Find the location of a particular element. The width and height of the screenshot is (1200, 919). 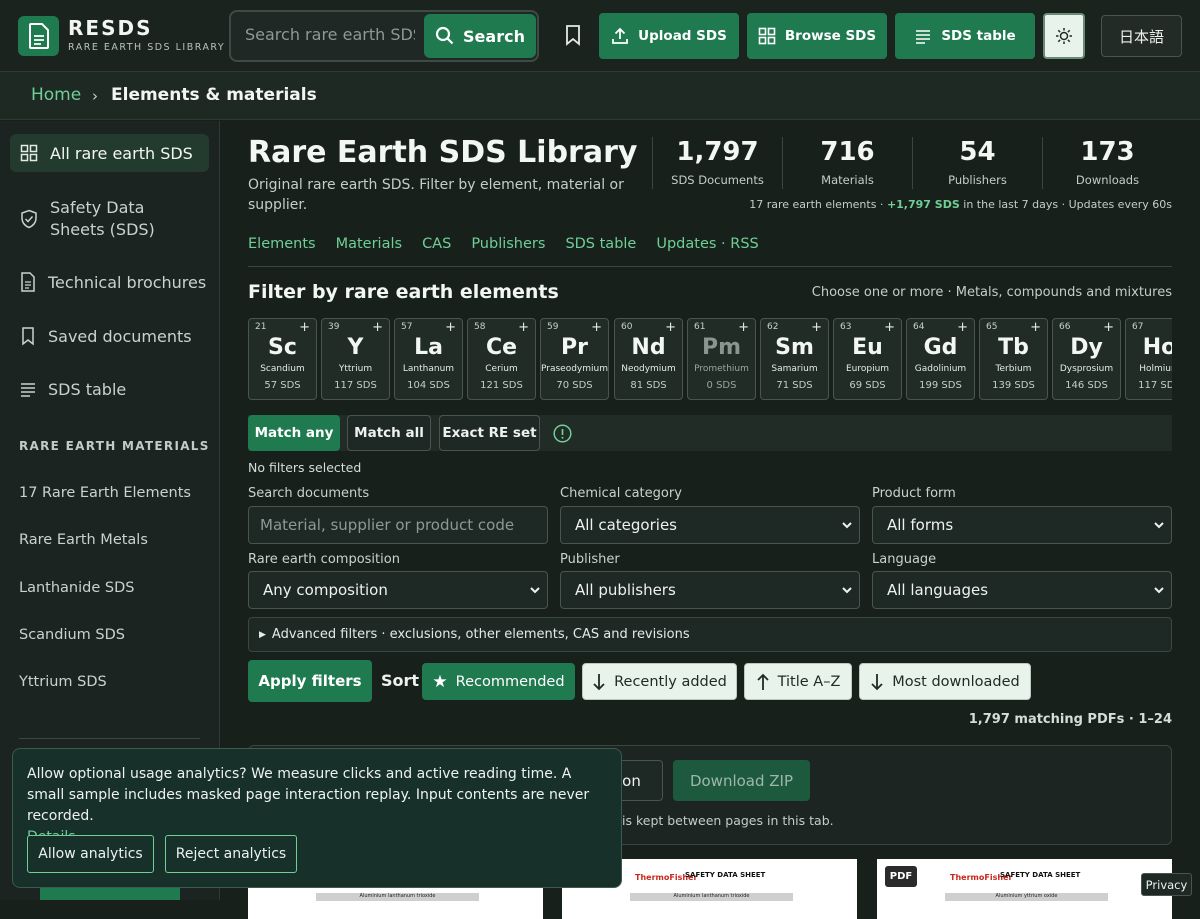

chemical-category-select: All categories is located at coordinates (710, 525).